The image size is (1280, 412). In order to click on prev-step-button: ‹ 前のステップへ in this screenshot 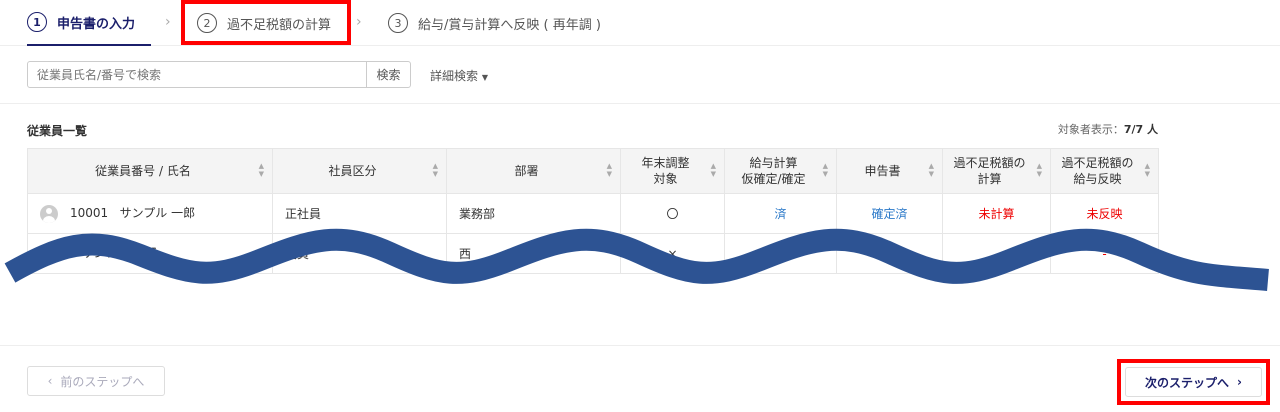, I will do `click(96, 381)`.